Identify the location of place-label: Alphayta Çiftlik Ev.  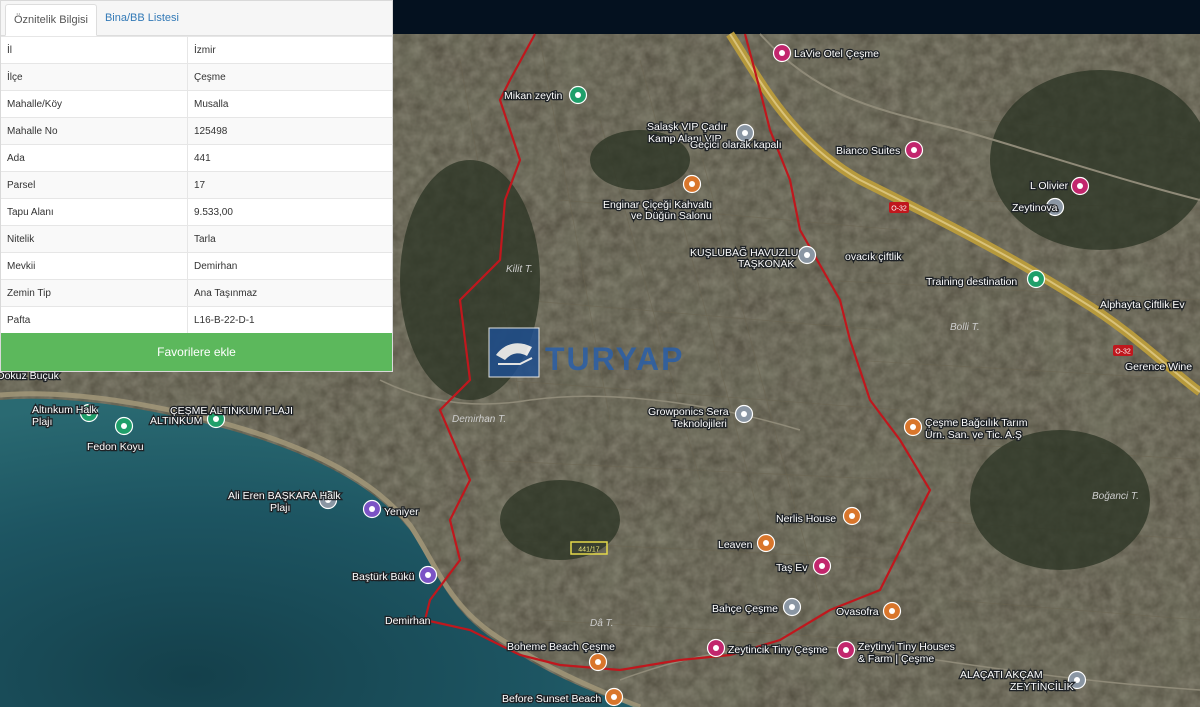
(1143, 305).